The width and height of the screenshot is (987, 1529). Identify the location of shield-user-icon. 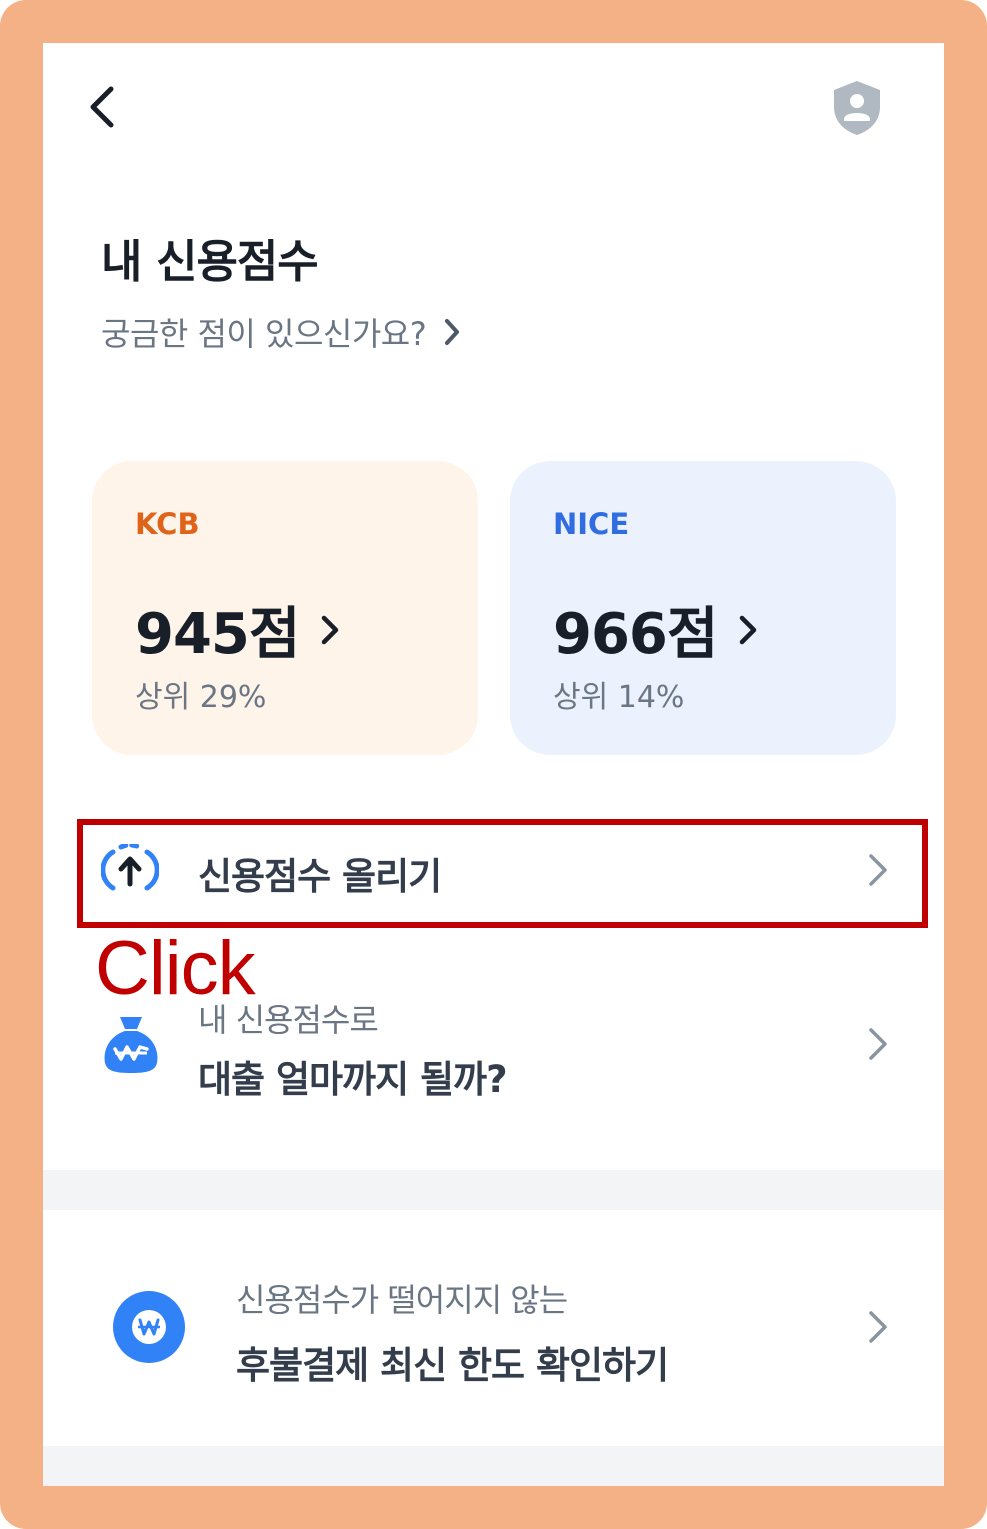
(857, 108).